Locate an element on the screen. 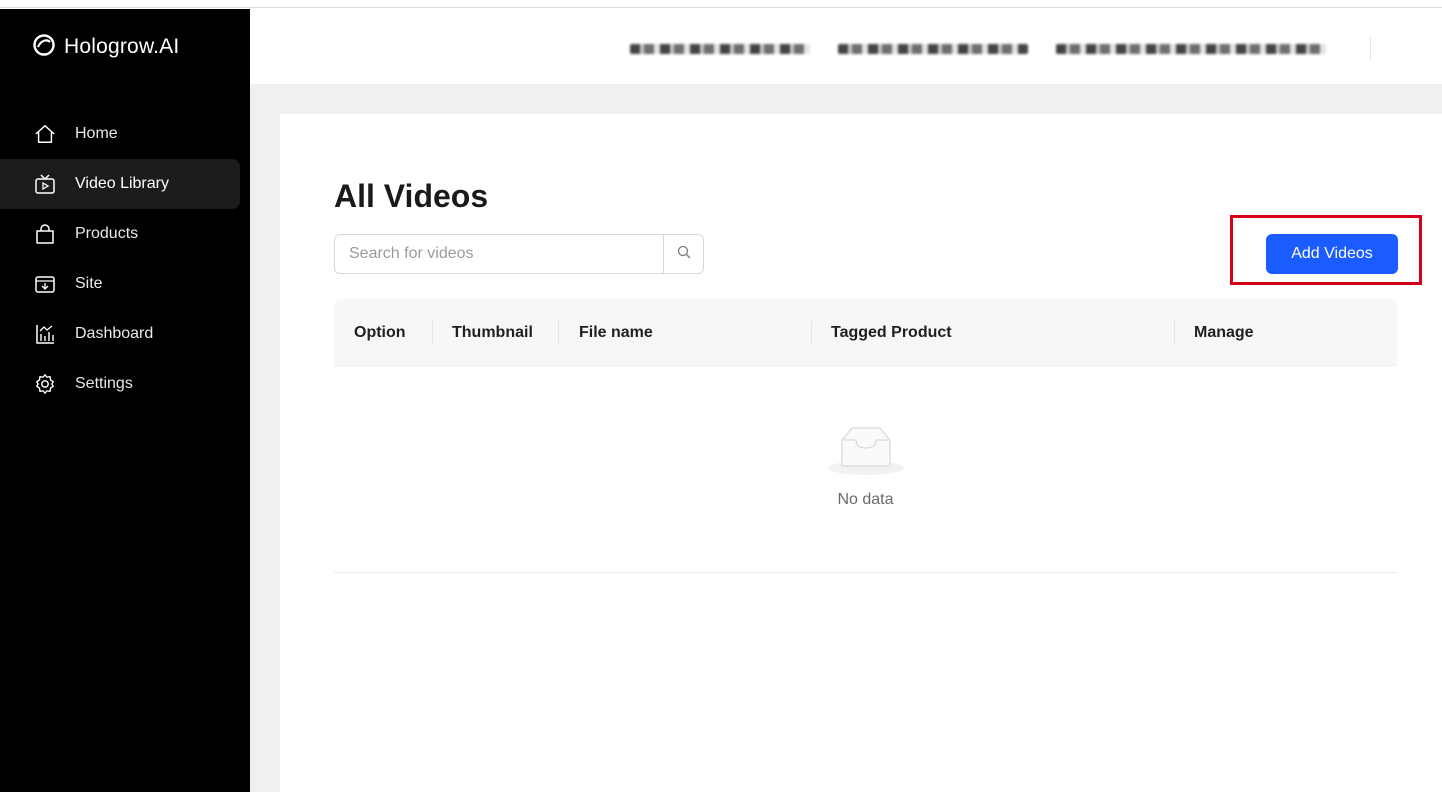 This screenshot has height=792, width=1442. sidebar-item-dashboard: Dashboard is located at coordinates (120, 334).